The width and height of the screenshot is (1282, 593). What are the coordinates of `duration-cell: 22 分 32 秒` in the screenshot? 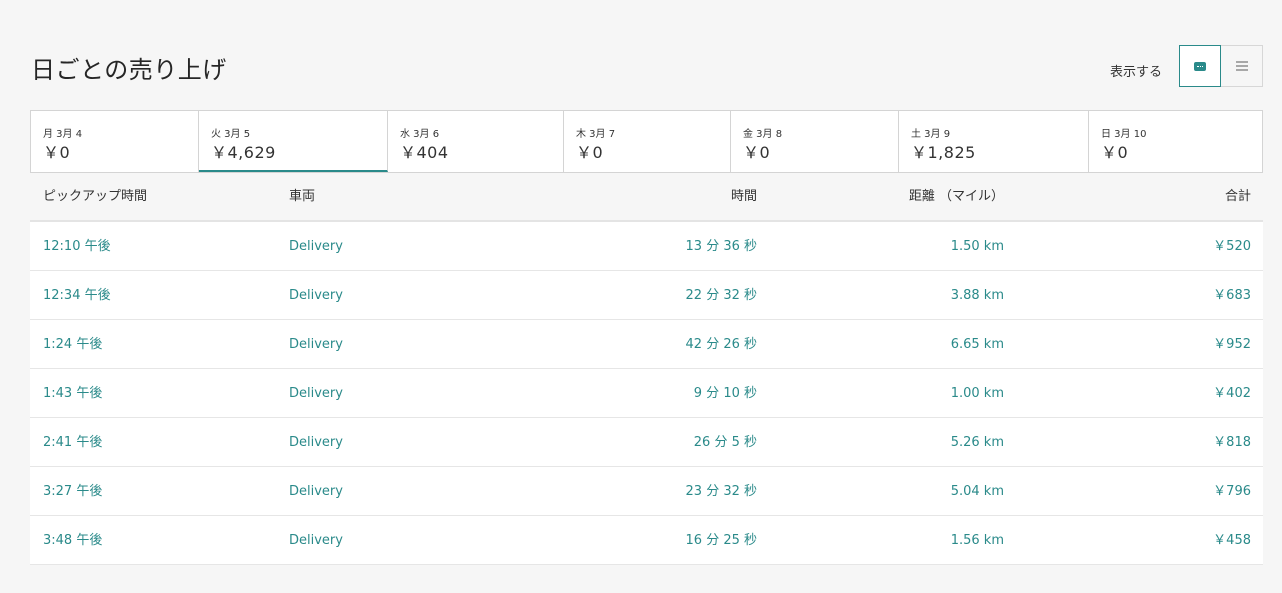 It's located at (721, 295).